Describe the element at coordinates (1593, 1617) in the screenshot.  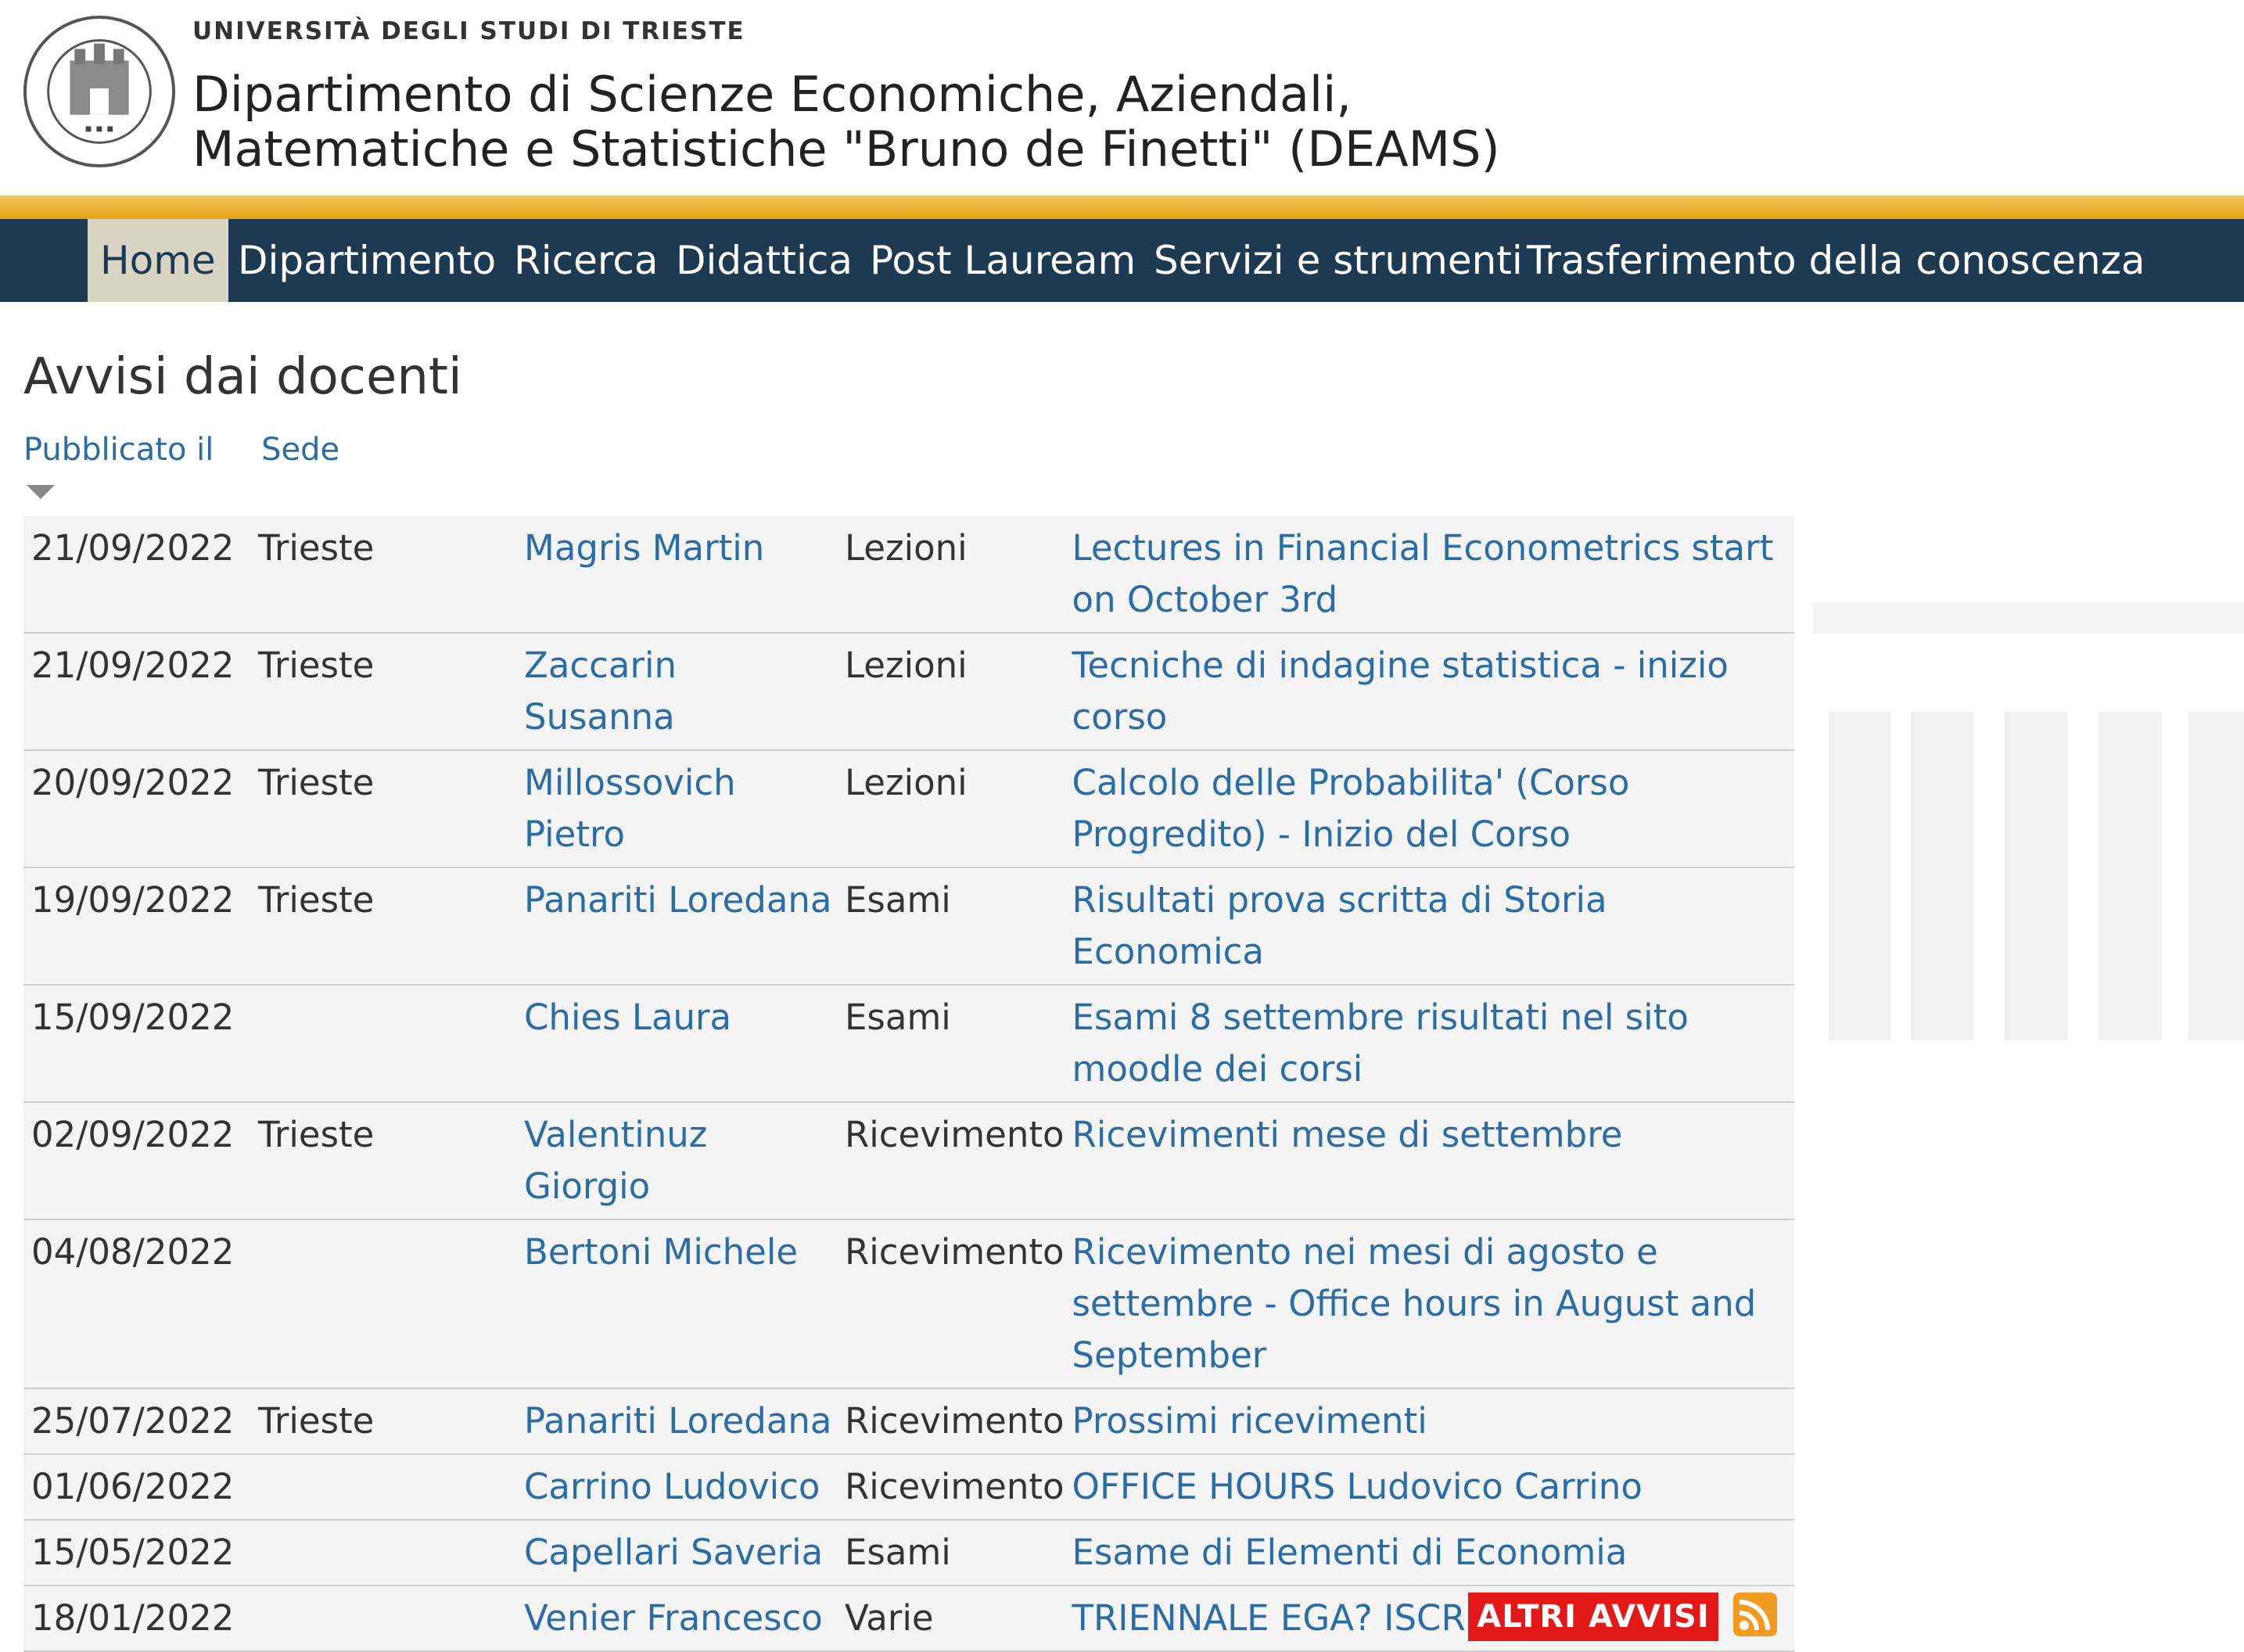
I see `more-notices-button: ALTRI AVVISI` at that location.